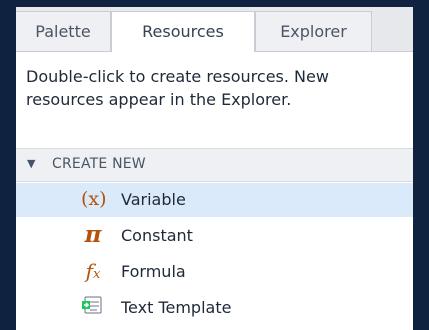 This screenshot has width=429, height=330. Describe the element at coordinates (214, 236) in the screenshot. I see `list-item-constant: π Constant` at that location.